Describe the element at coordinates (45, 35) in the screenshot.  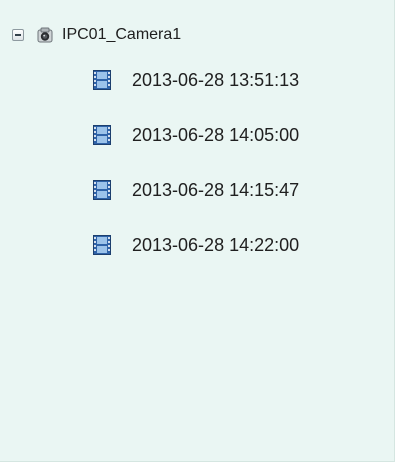
I see `camera-icon` at that location.